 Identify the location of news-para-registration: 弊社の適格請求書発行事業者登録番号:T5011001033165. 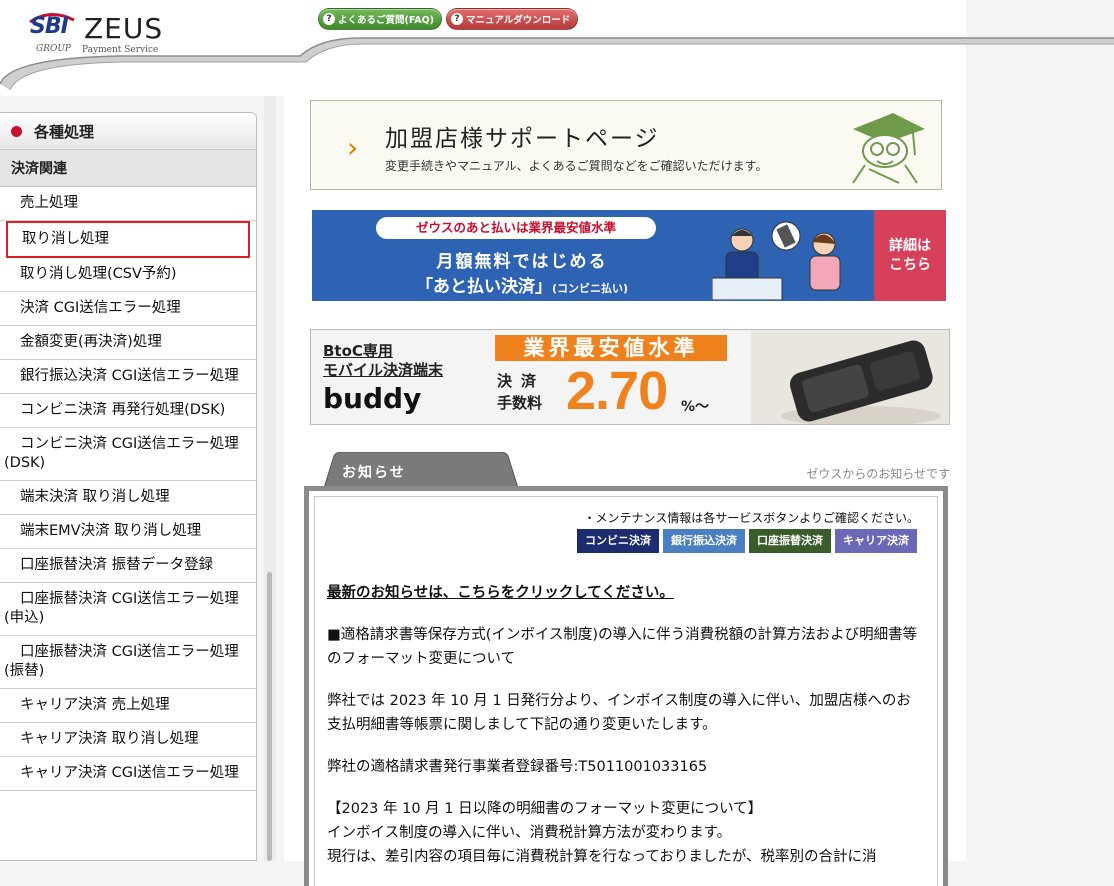
(517, 767).